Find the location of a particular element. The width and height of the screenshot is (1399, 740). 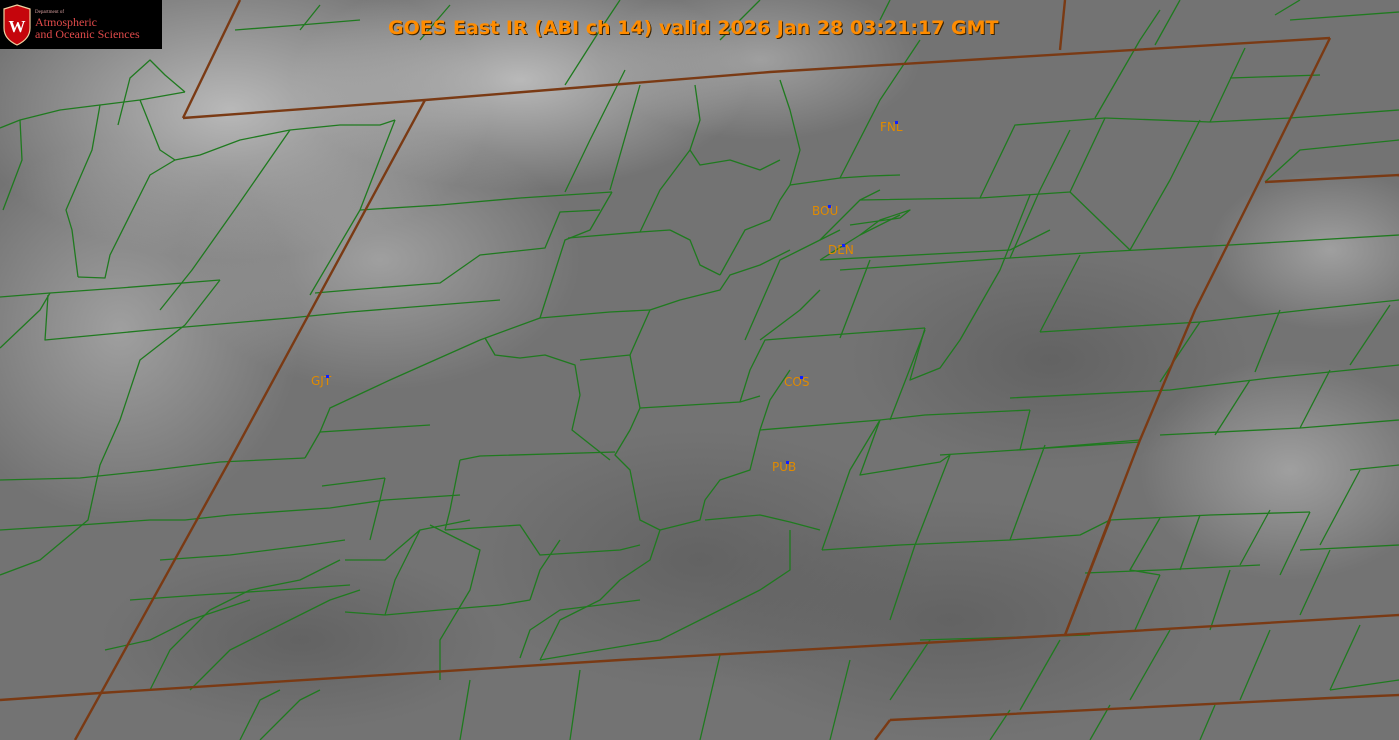

station-label: FNL is located at coordinates (891, 127).